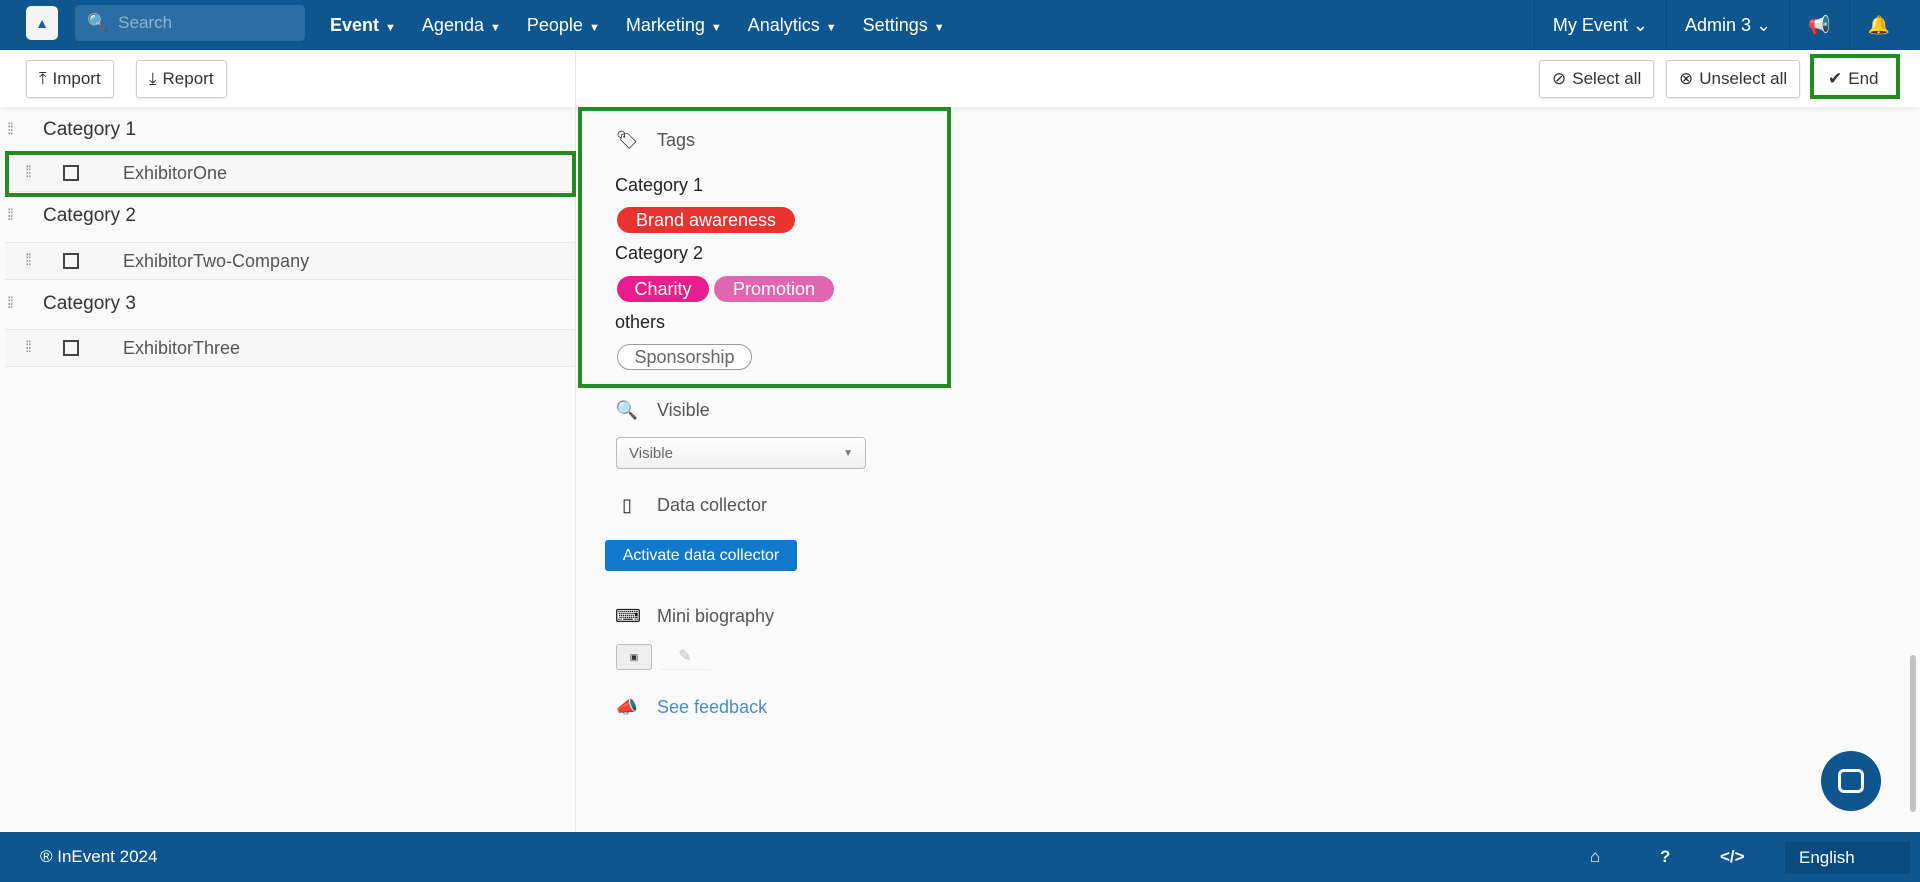 The height and width of the screenshot is (882, 1920). What do you see at coordinates (691, 505) in the screenshot?
I see `data-collector-header: ▯ Data collector` at bounding box center [691, 505].